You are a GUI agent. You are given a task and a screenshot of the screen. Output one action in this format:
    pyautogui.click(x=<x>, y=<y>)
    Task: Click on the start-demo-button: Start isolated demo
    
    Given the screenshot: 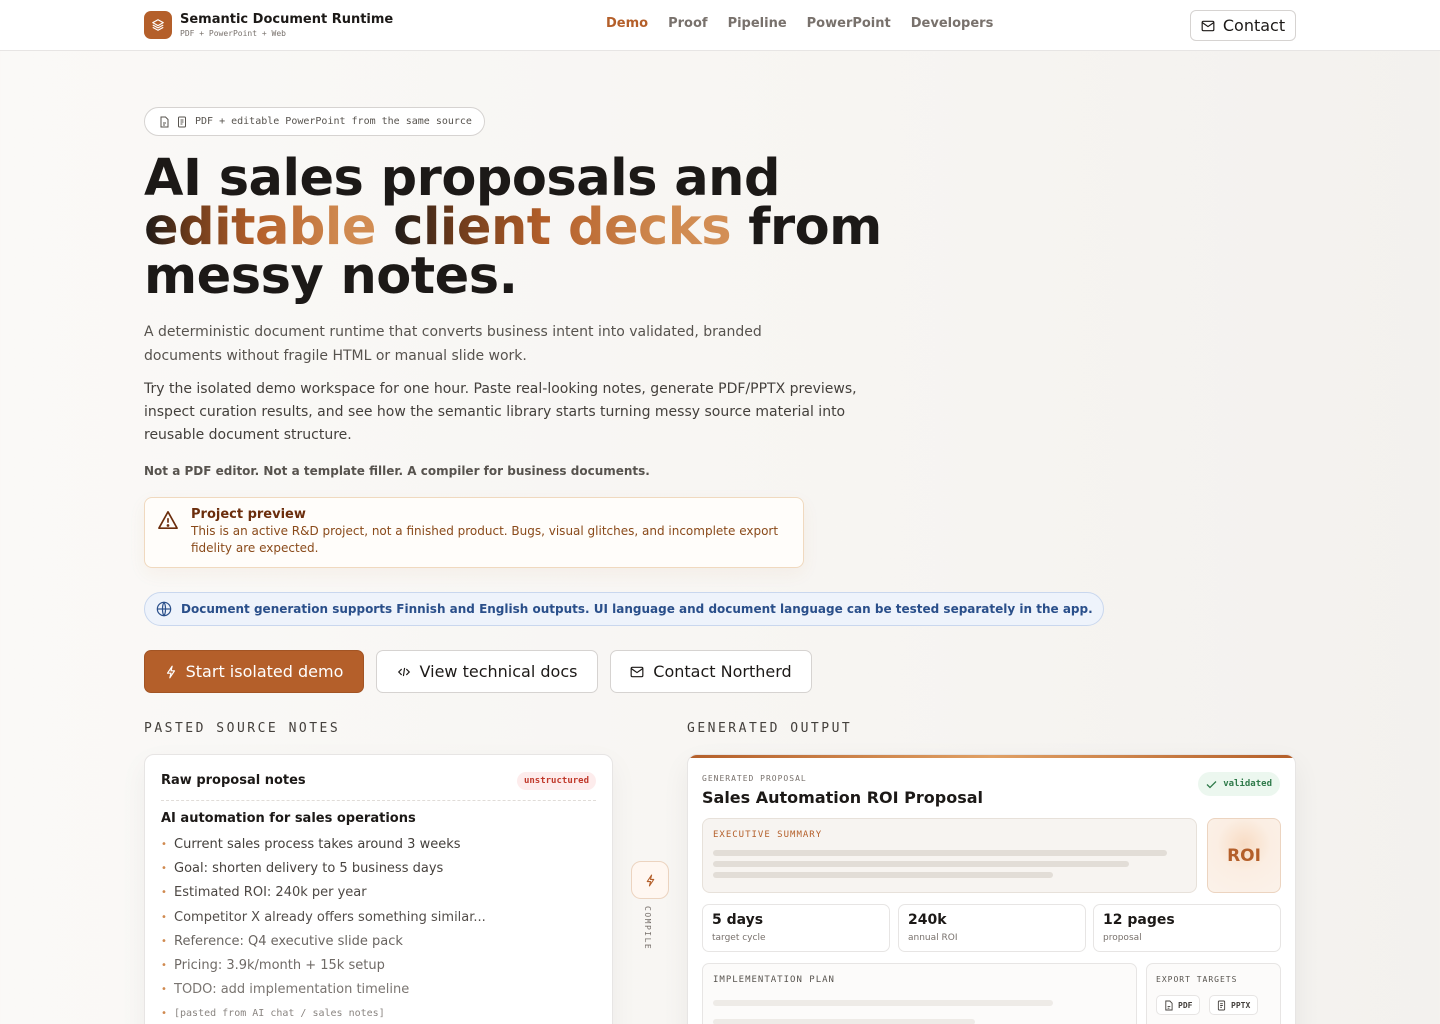 What is the action you would take?
    pyautogui.click(x=254, y=671)
    